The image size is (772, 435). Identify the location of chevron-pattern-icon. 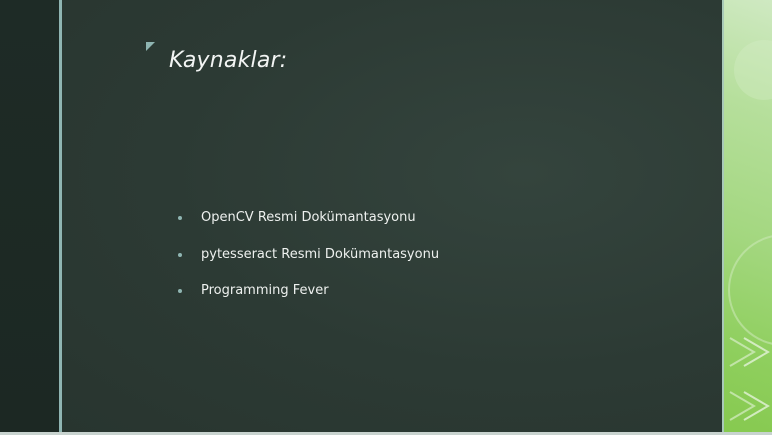
(750, 230).